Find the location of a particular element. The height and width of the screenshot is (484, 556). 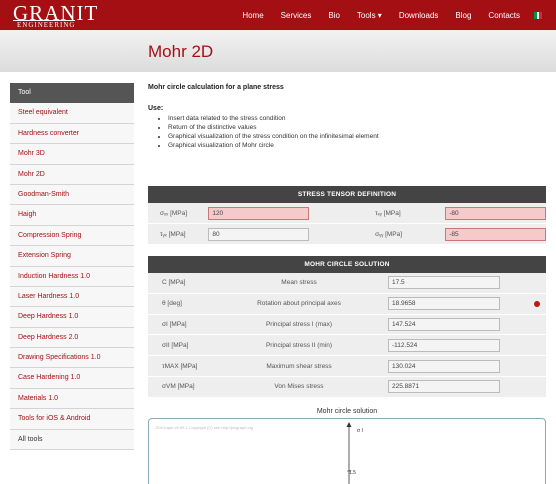

stress-tensor-header: STRESS TENSOR DEFINITION is located at coordinates (347, 194).